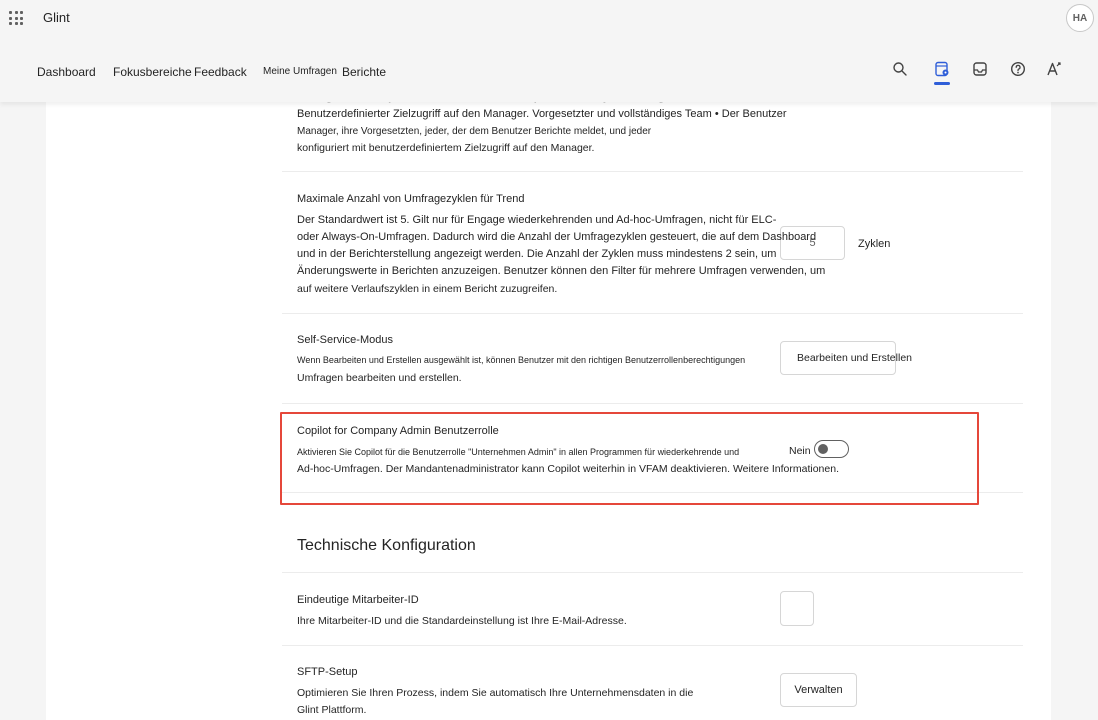 This screenshot has width=1098, height=720. What do you see at coordinates (818, 690) in the screenshot?
I see `manage-button: Verwalten` at bounding box center [818, 690].